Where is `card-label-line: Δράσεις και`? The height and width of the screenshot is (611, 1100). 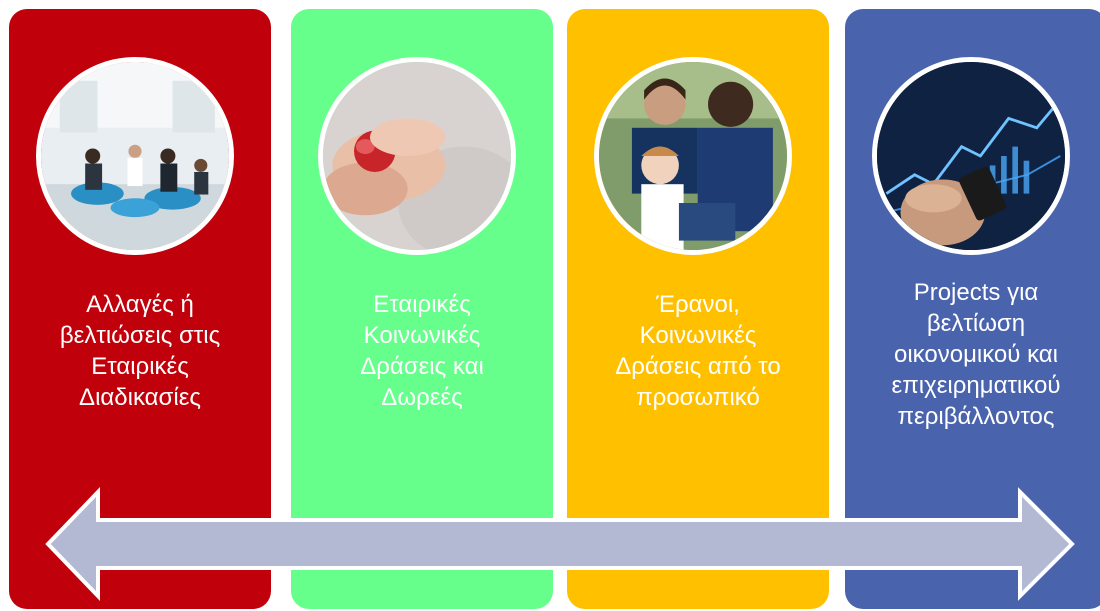
card-label-line: Δράσεις και is located at coordinates (422, 366).